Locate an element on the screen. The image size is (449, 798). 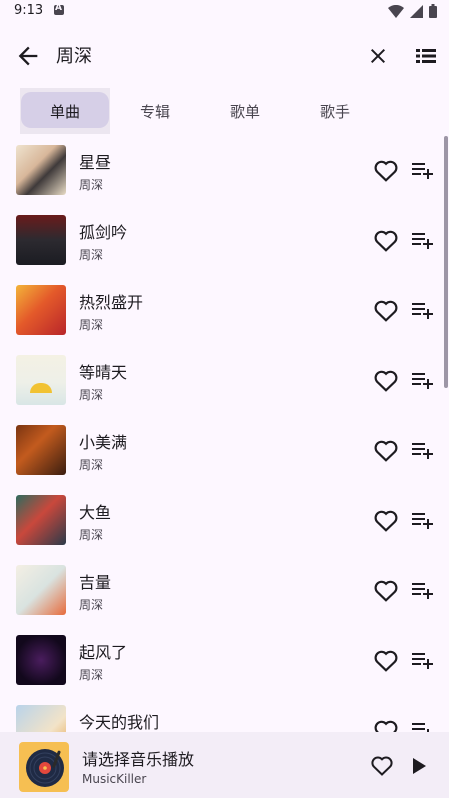
song-row: 大鱼 周深 is located at coordinates (224, 521).